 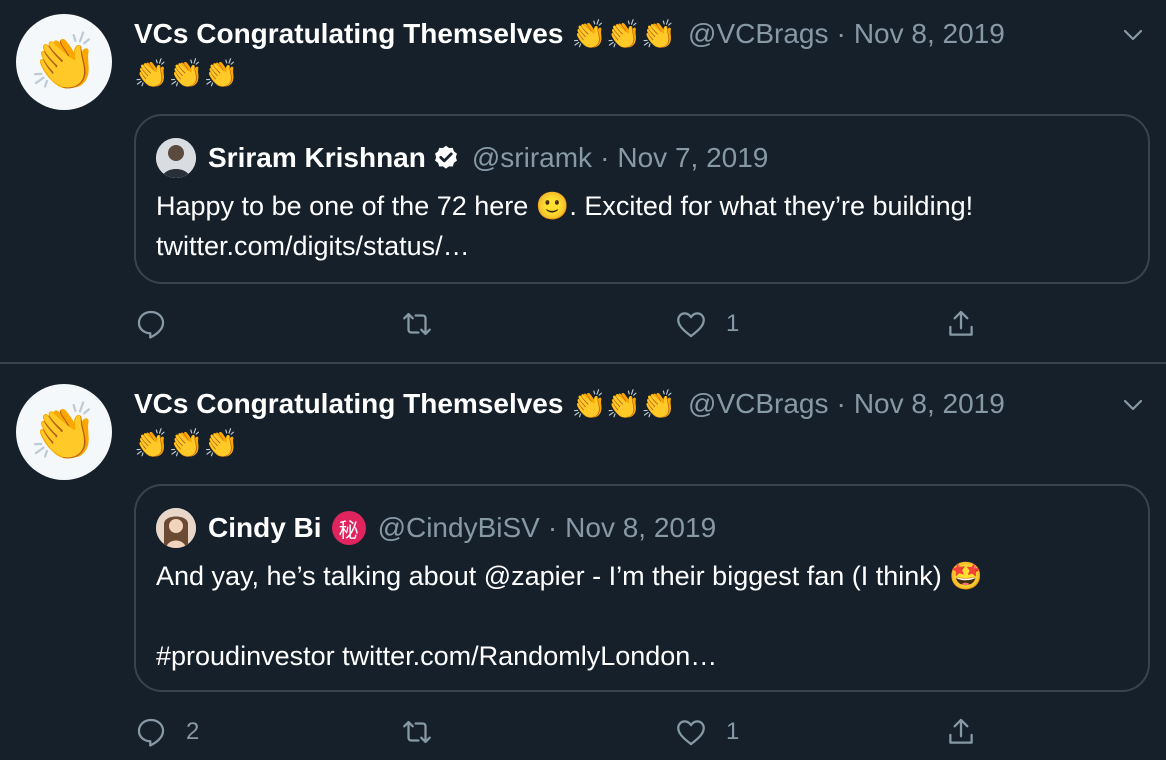 What do you see at coordinates (584, 732) in the screenshot?
I see `tweet-actions: 2 1` at bounding box center [584, 732].